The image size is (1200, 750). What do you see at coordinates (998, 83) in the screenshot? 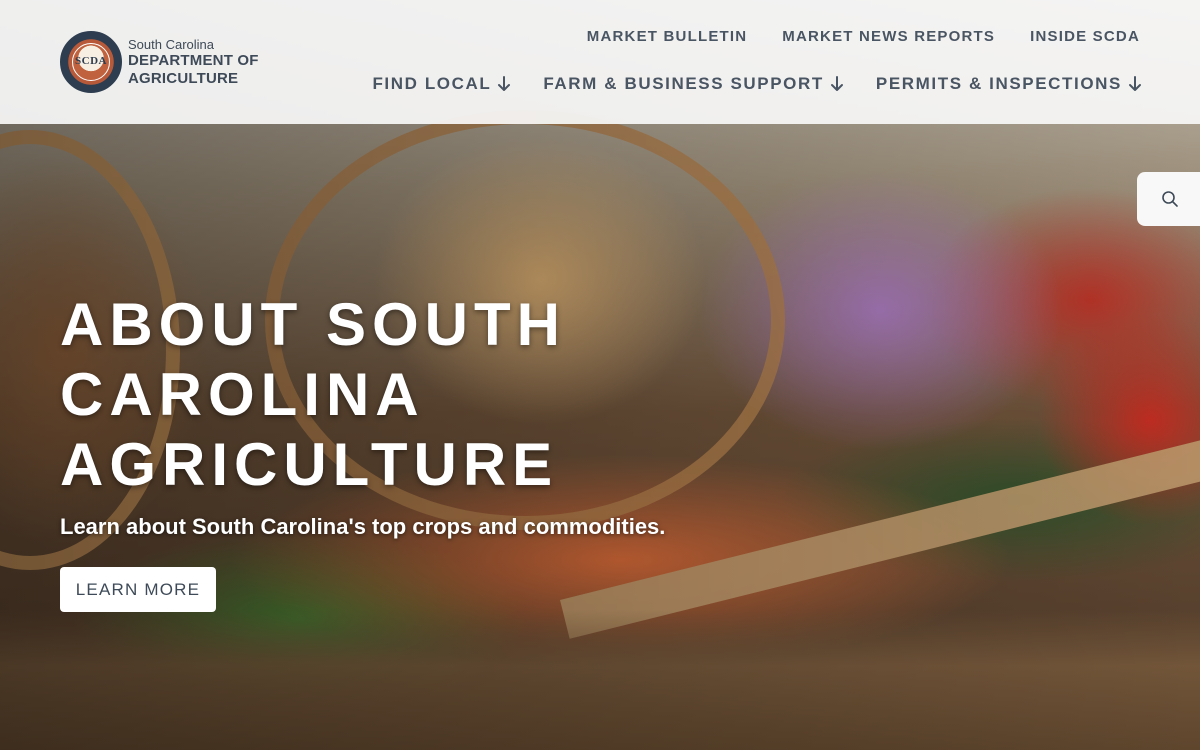
I see `nav-permits-inspections-label: PERMITS & INSPECTIONS` at bounding box center [998, 83].